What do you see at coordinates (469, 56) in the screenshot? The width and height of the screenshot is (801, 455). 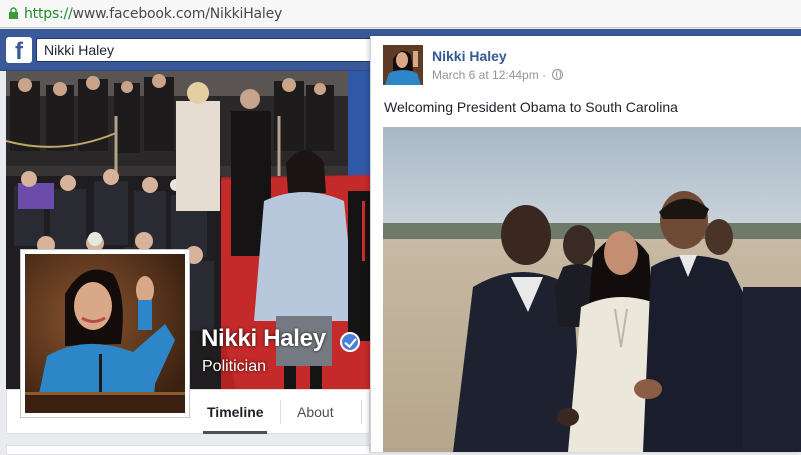 I see `post-author: Nikki Haley` at bounding box center [469, 56].